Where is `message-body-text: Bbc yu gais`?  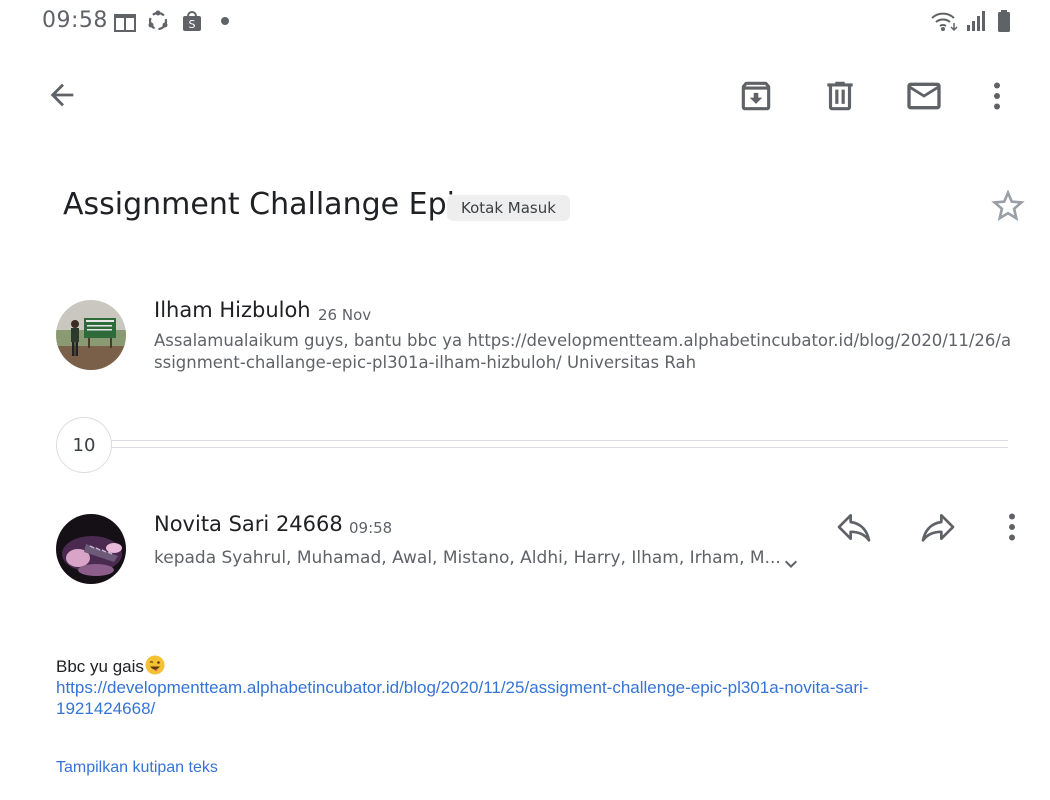
message-body-text: Bbc yu gais is located at coordinates (110, 666).